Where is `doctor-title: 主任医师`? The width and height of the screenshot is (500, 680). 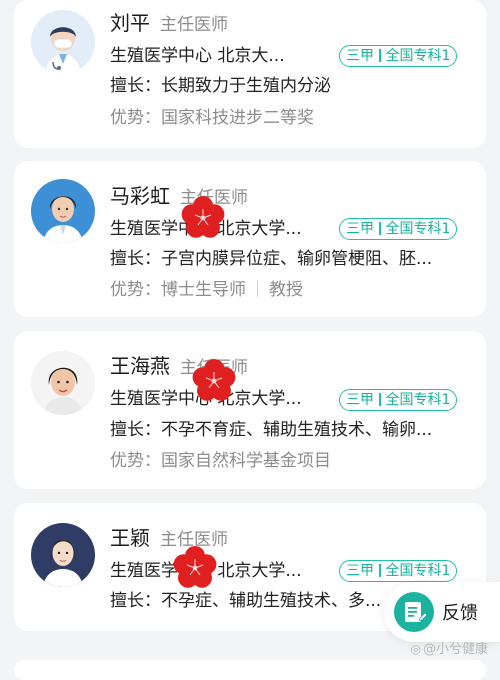
doctor-title: 主任医师 is located at coordinates (194, 25).